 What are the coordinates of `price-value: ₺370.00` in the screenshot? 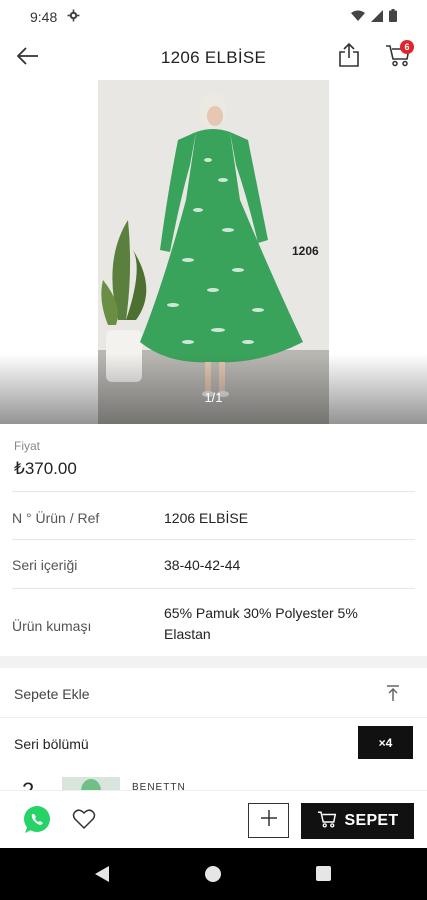 It's located at (45, 468).